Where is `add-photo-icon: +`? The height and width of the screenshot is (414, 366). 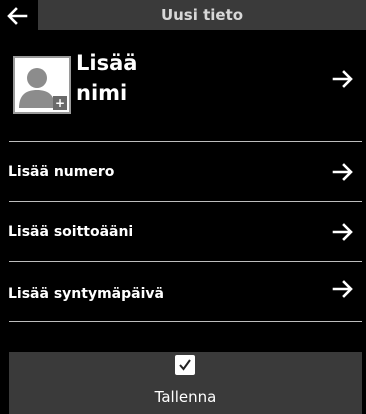 add-photo-icon: + is located at coordinates (60, 103).